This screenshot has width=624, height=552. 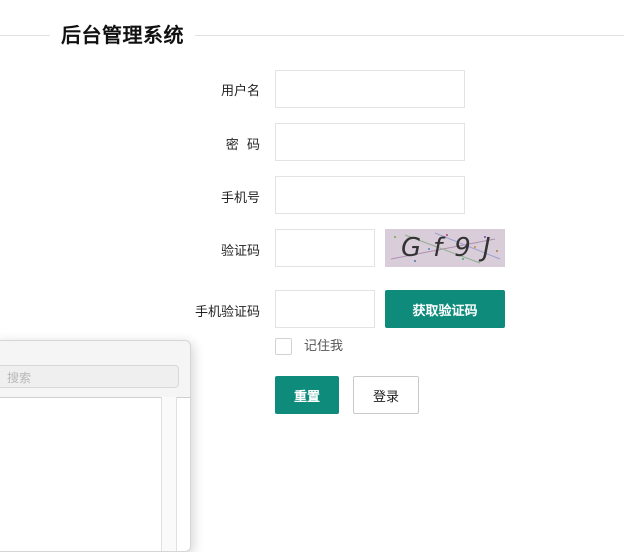 What do you see at coordinates (370, 142) in the screenshot?
I see `password-input` at bounding box center [370, 142].